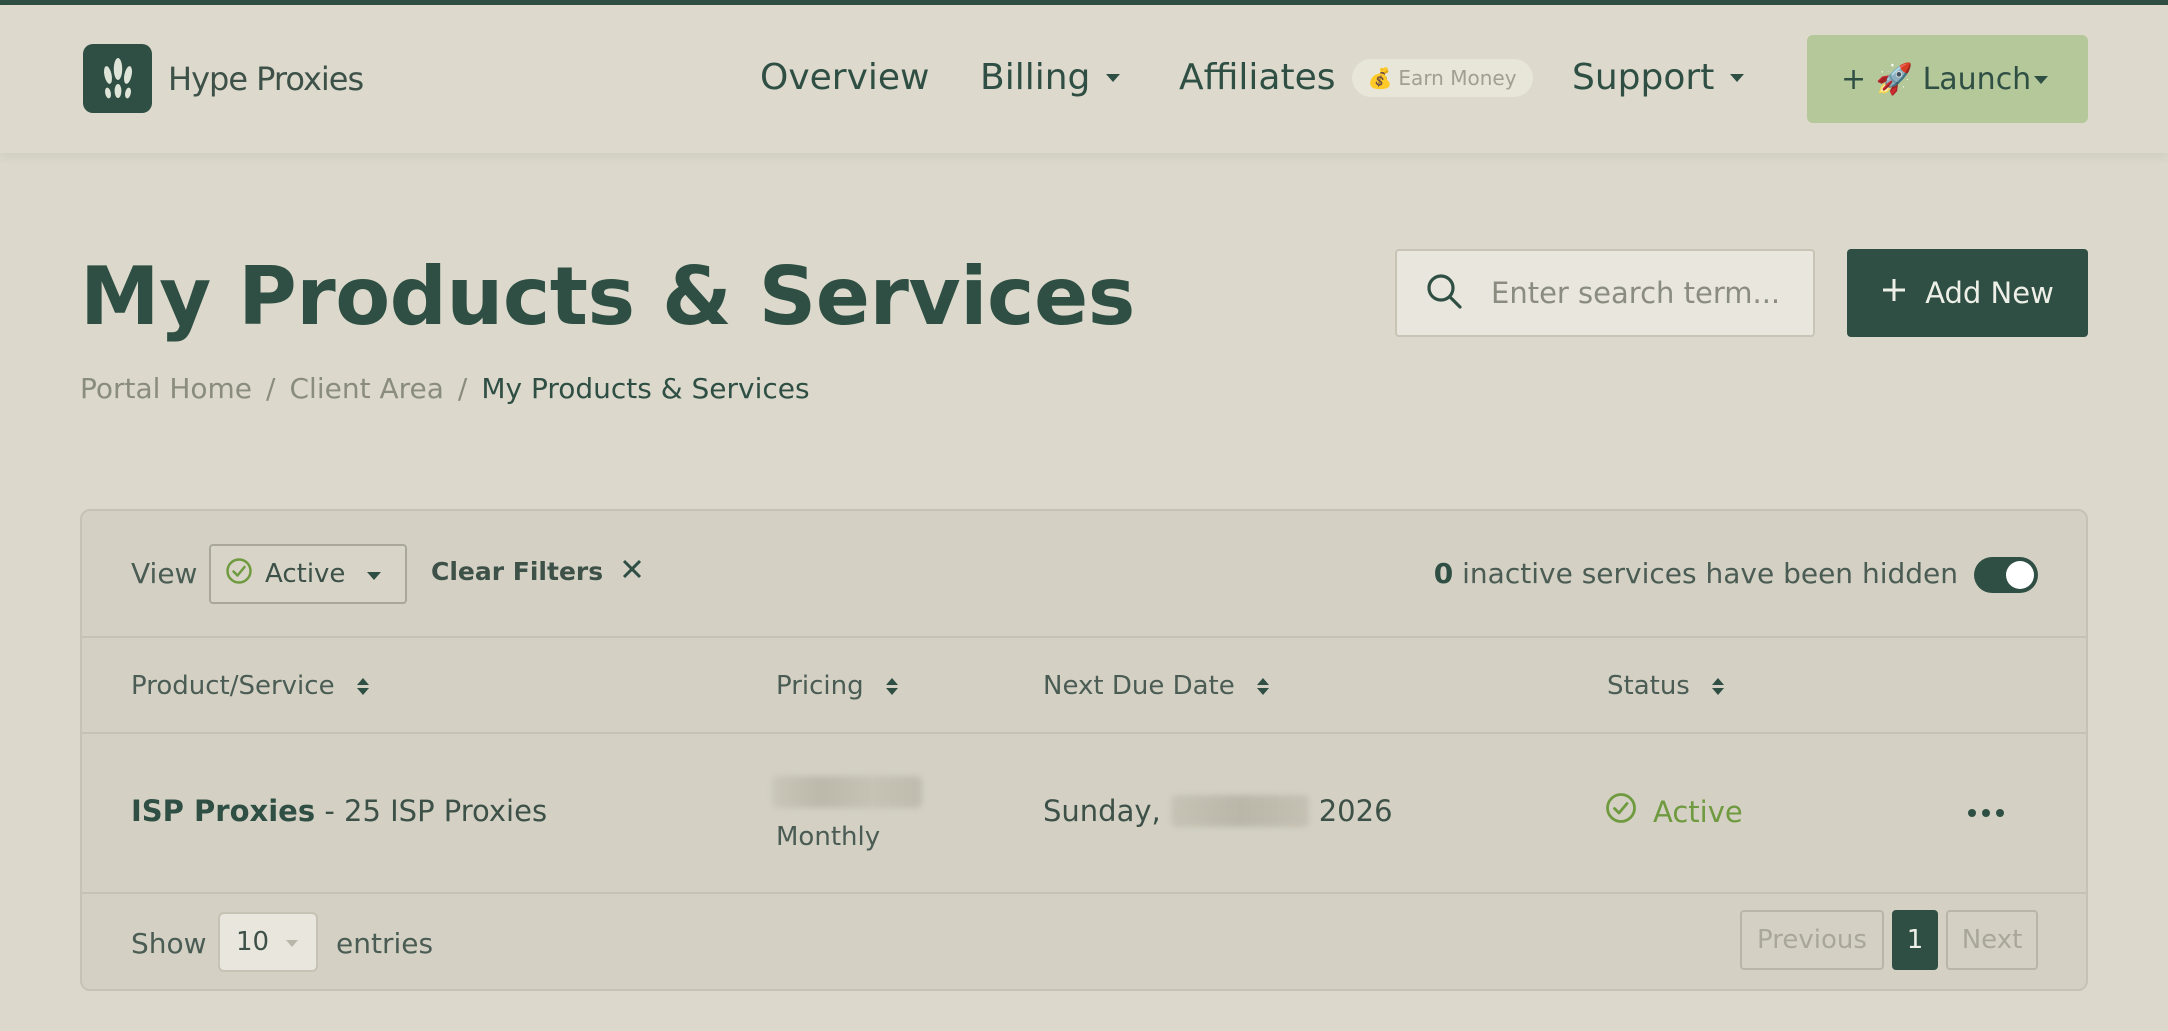 The image size is (2168, 1031). I want to click on due-date-day: Sunday,, so click(1102, 811).